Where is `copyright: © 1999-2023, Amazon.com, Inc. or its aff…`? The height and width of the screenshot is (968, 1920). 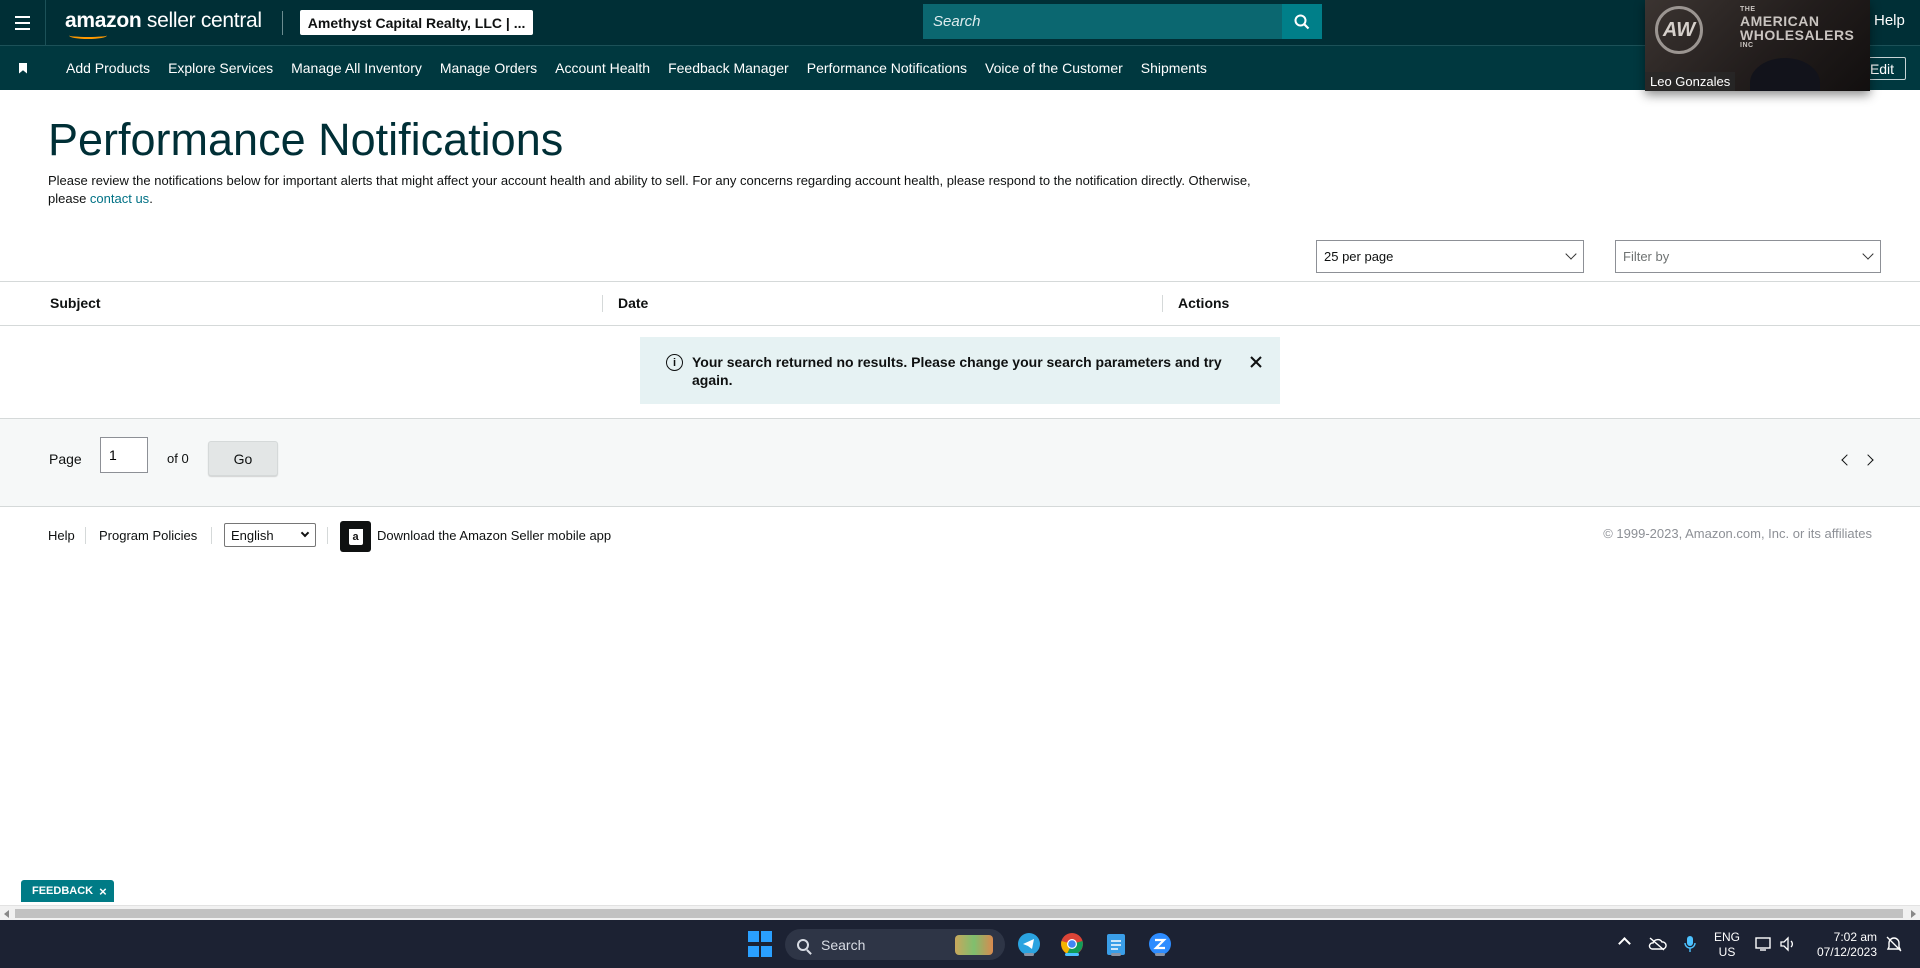 copyright: © 1999-2023, Amazon.com, Inc. or its aff… is located at coordinates (1737, 533).